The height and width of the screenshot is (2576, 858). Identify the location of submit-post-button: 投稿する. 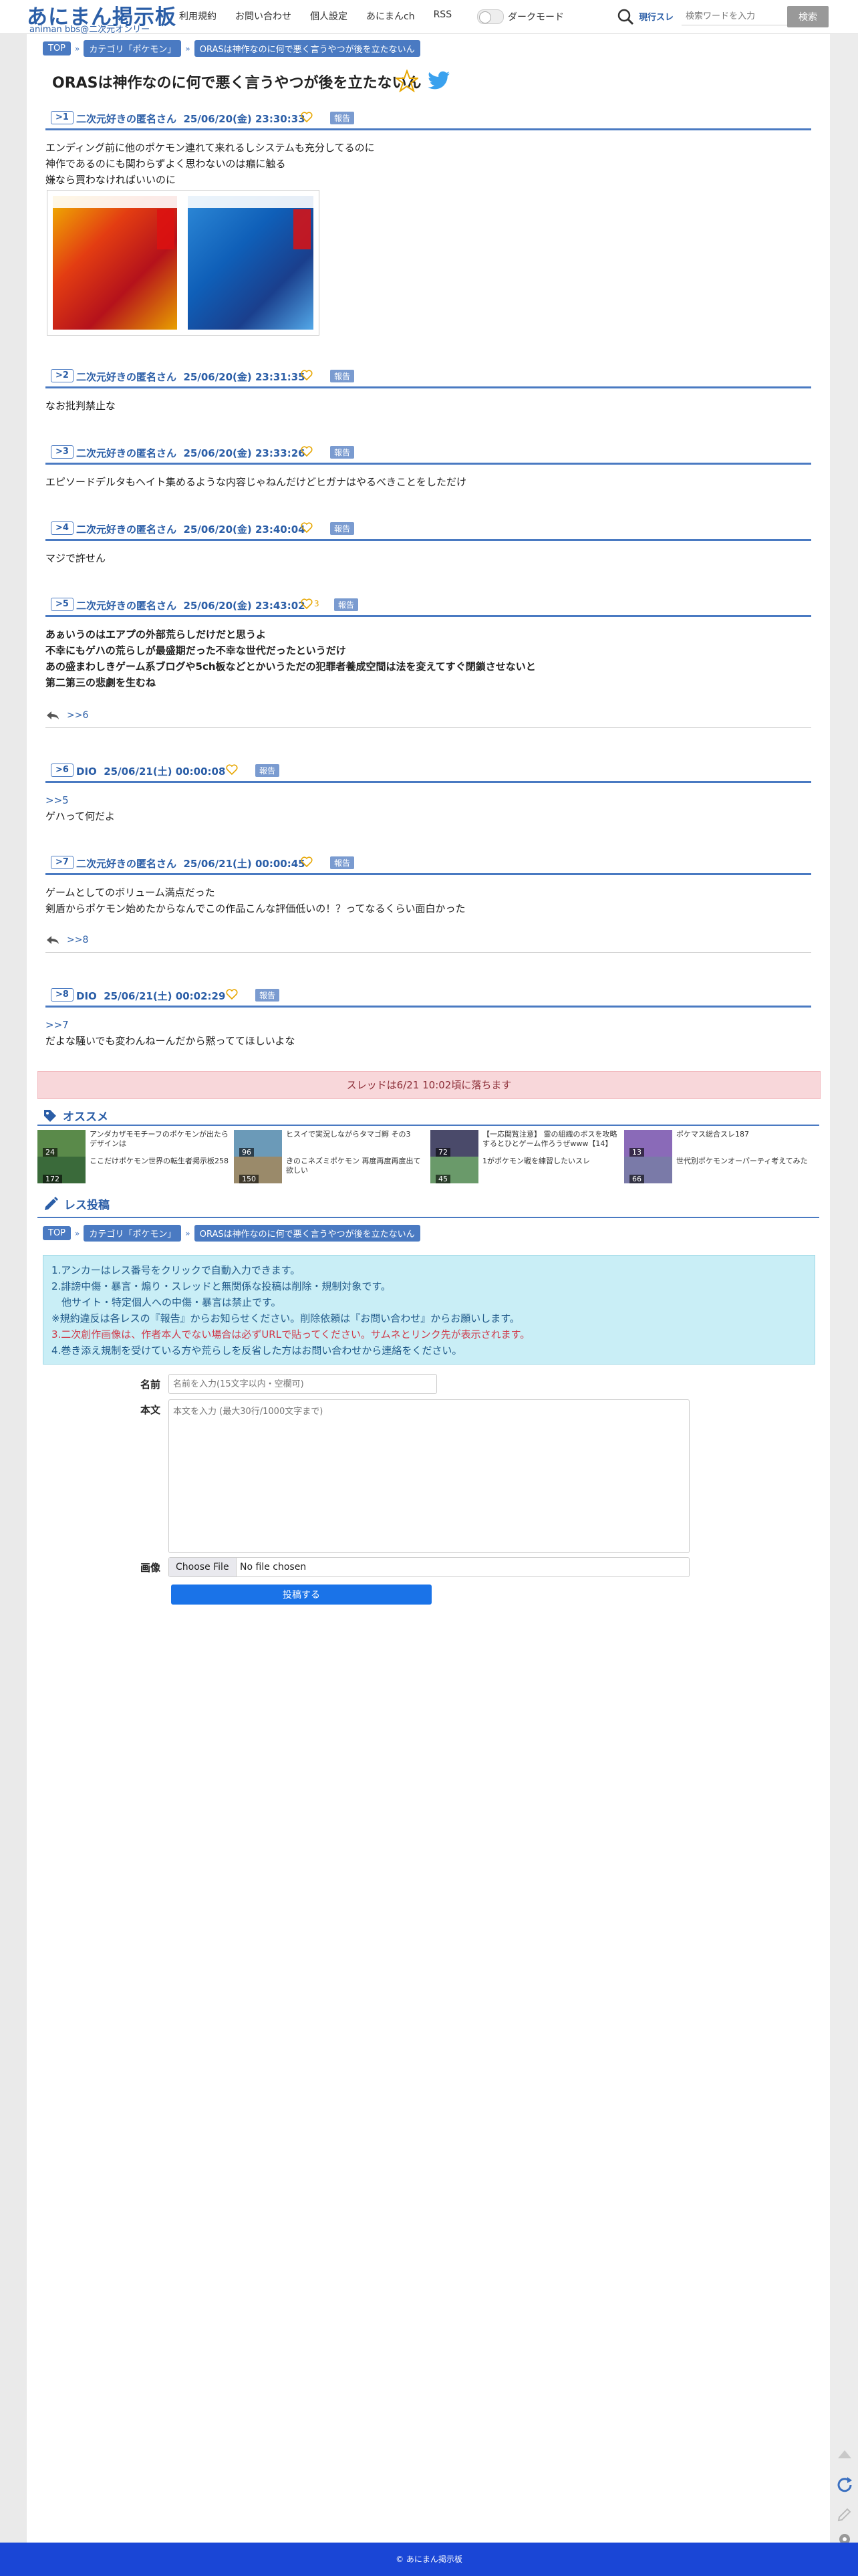
(301, 1595).